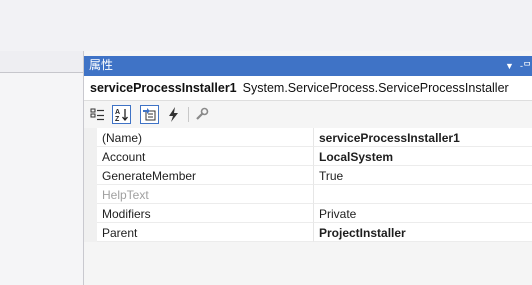  I want to click on left-pane, so click(41, 179).